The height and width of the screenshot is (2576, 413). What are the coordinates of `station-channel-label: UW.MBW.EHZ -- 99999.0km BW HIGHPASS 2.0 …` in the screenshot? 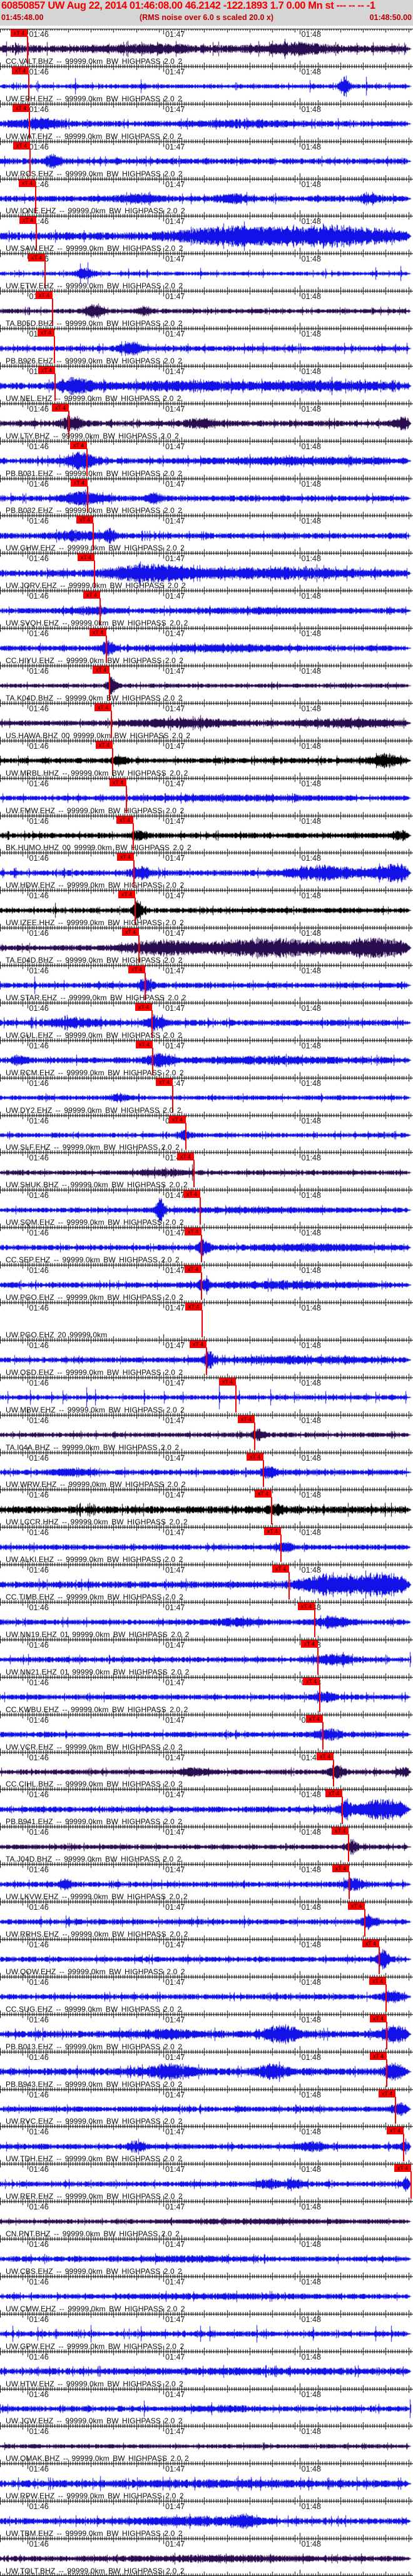 It's located at (95, 1409).